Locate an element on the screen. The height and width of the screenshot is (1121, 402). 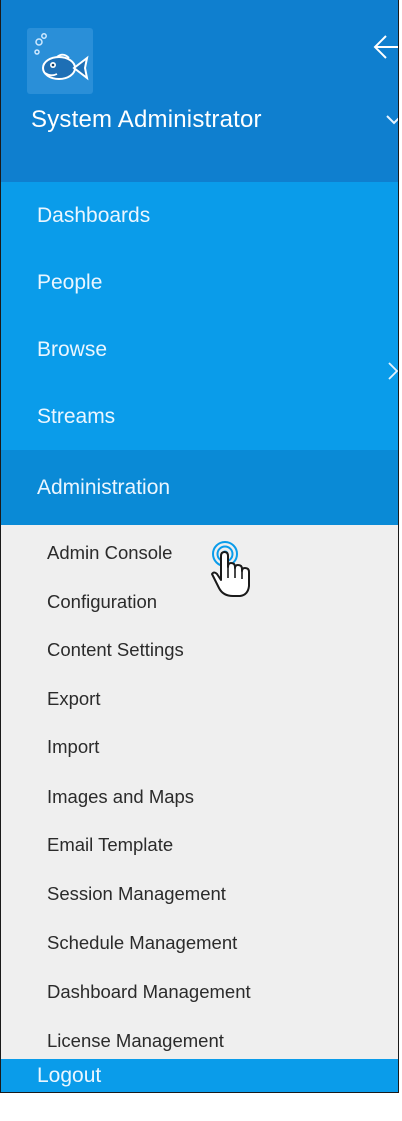
menu-item-content-settings: Content Settings is located at coordinates (115, 650).